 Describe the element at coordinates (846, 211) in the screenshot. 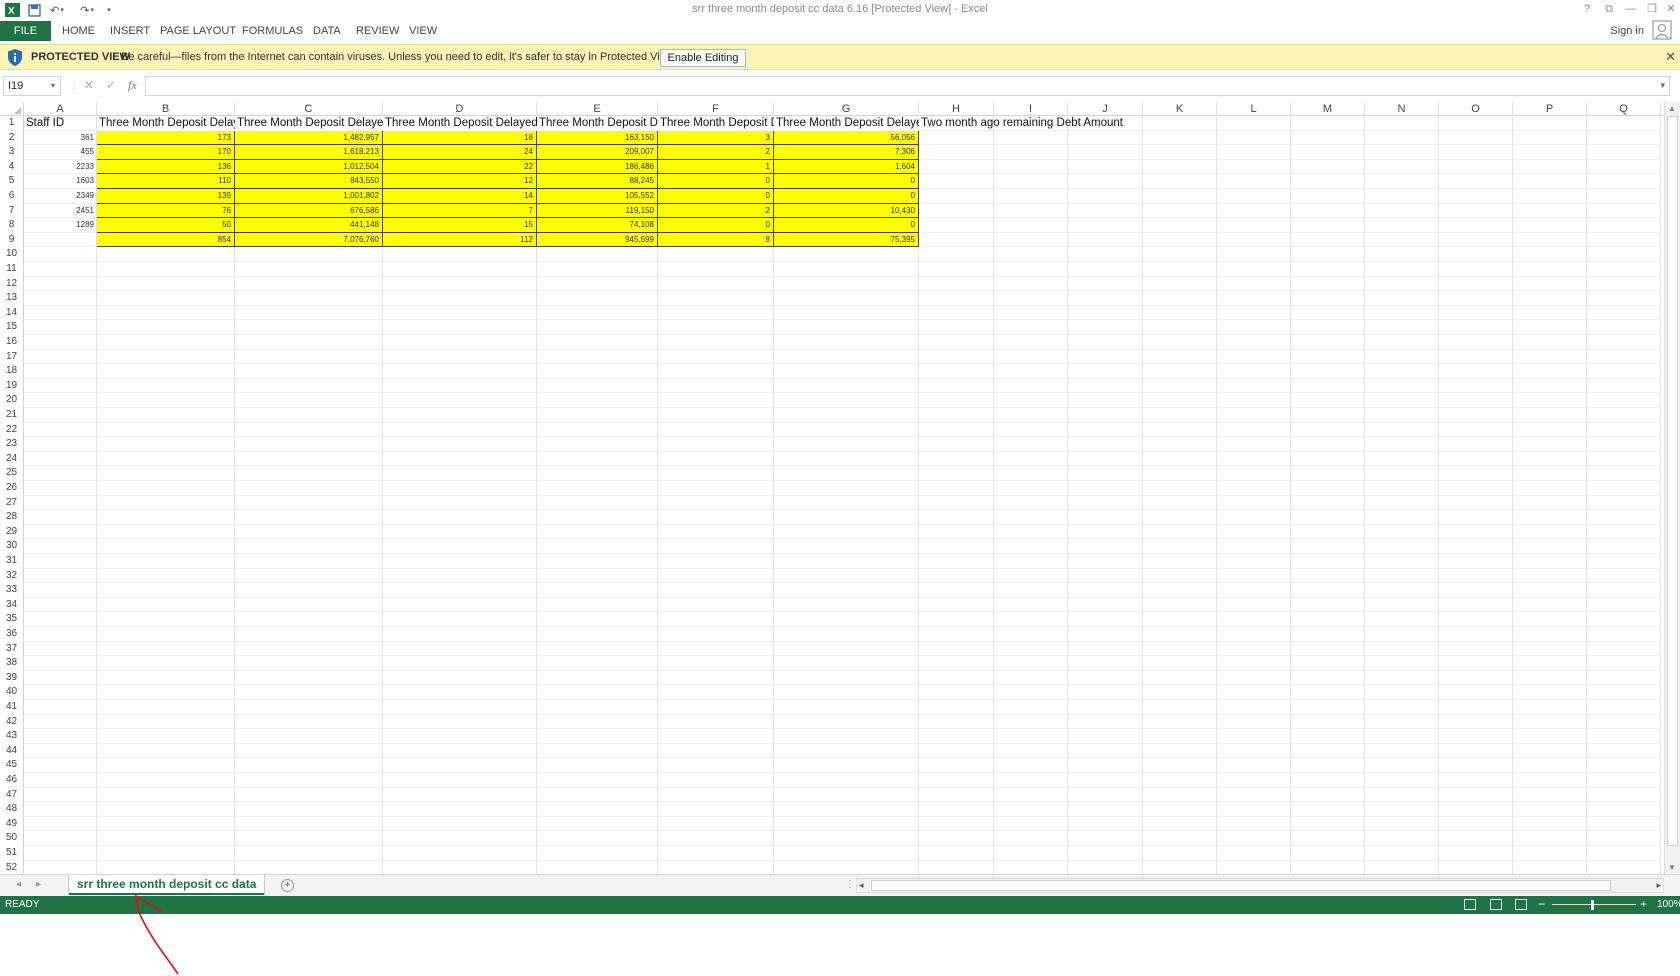

I see `data-cell: 10,430` at that location.